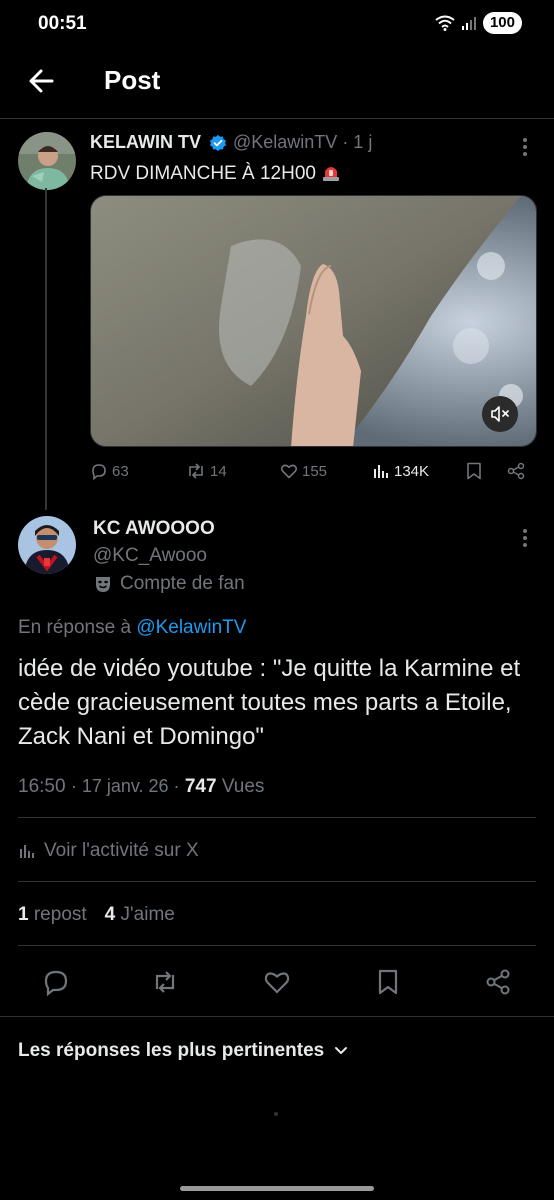 Image resolution: width=554 pixels, height=1200 pixels. I want to click on parent-tweet-text: RDV DIMANCHE À 12H00, so click(215, 173).